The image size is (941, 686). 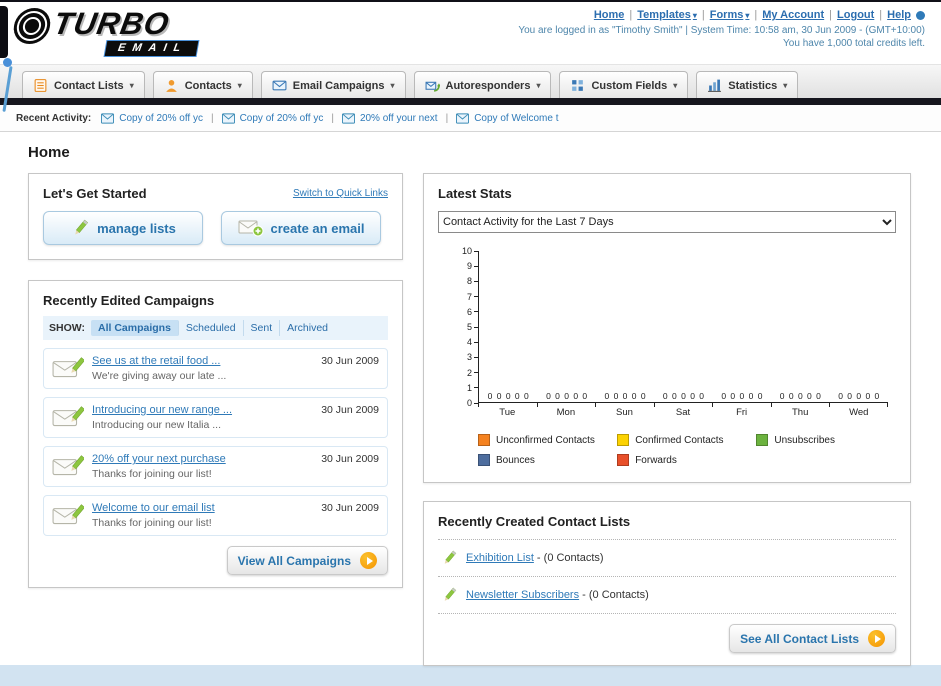 What do you see at coordinates (307, 328) in the screenshot?
I see `filter-archived: Archived` at bounding box center [307, 328].